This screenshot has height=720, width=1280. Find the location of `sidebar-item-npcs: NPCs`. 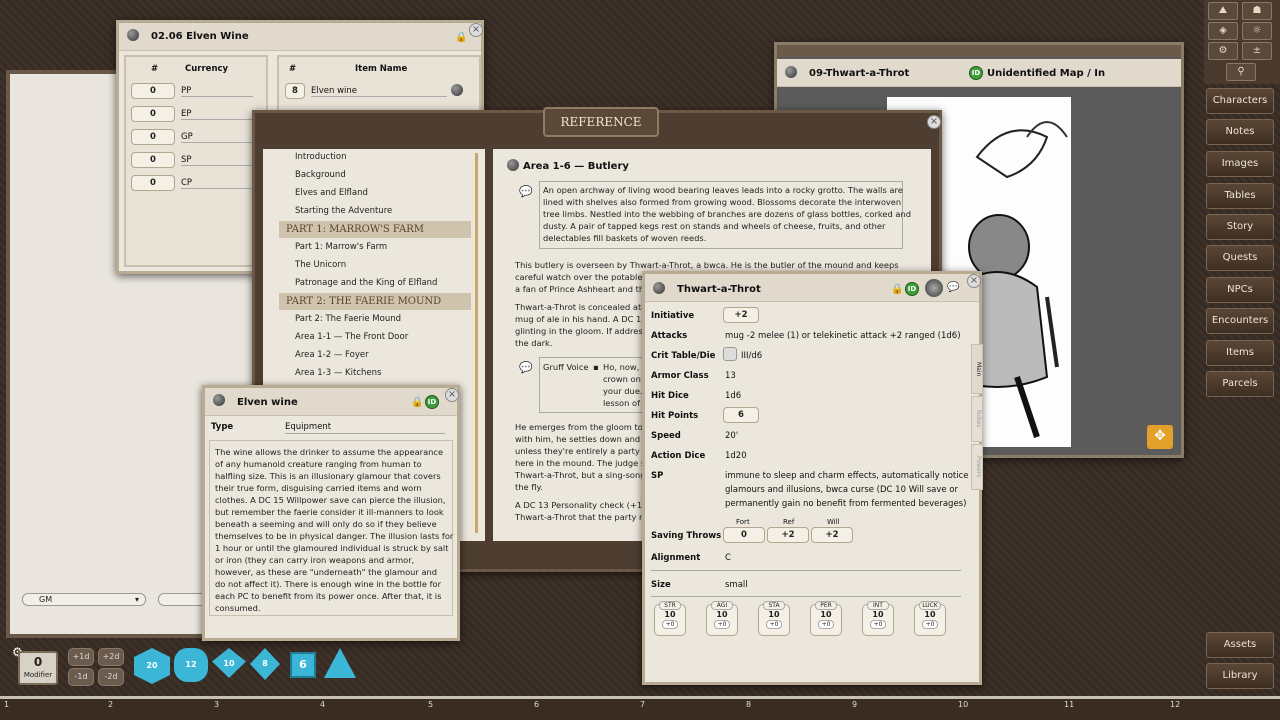

sidebar-item-npcs: NPCs is located at coordinates (1240, 290).